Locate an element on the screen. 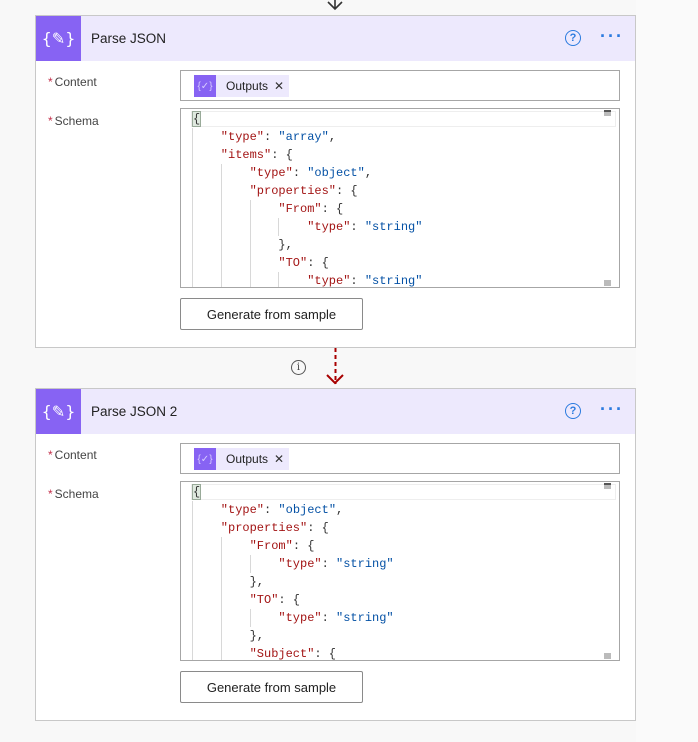 This screenshot has width=698, height=742. card-header: {✎} Parse JSON 2 ? ··· is located at coordinates (335, 411).